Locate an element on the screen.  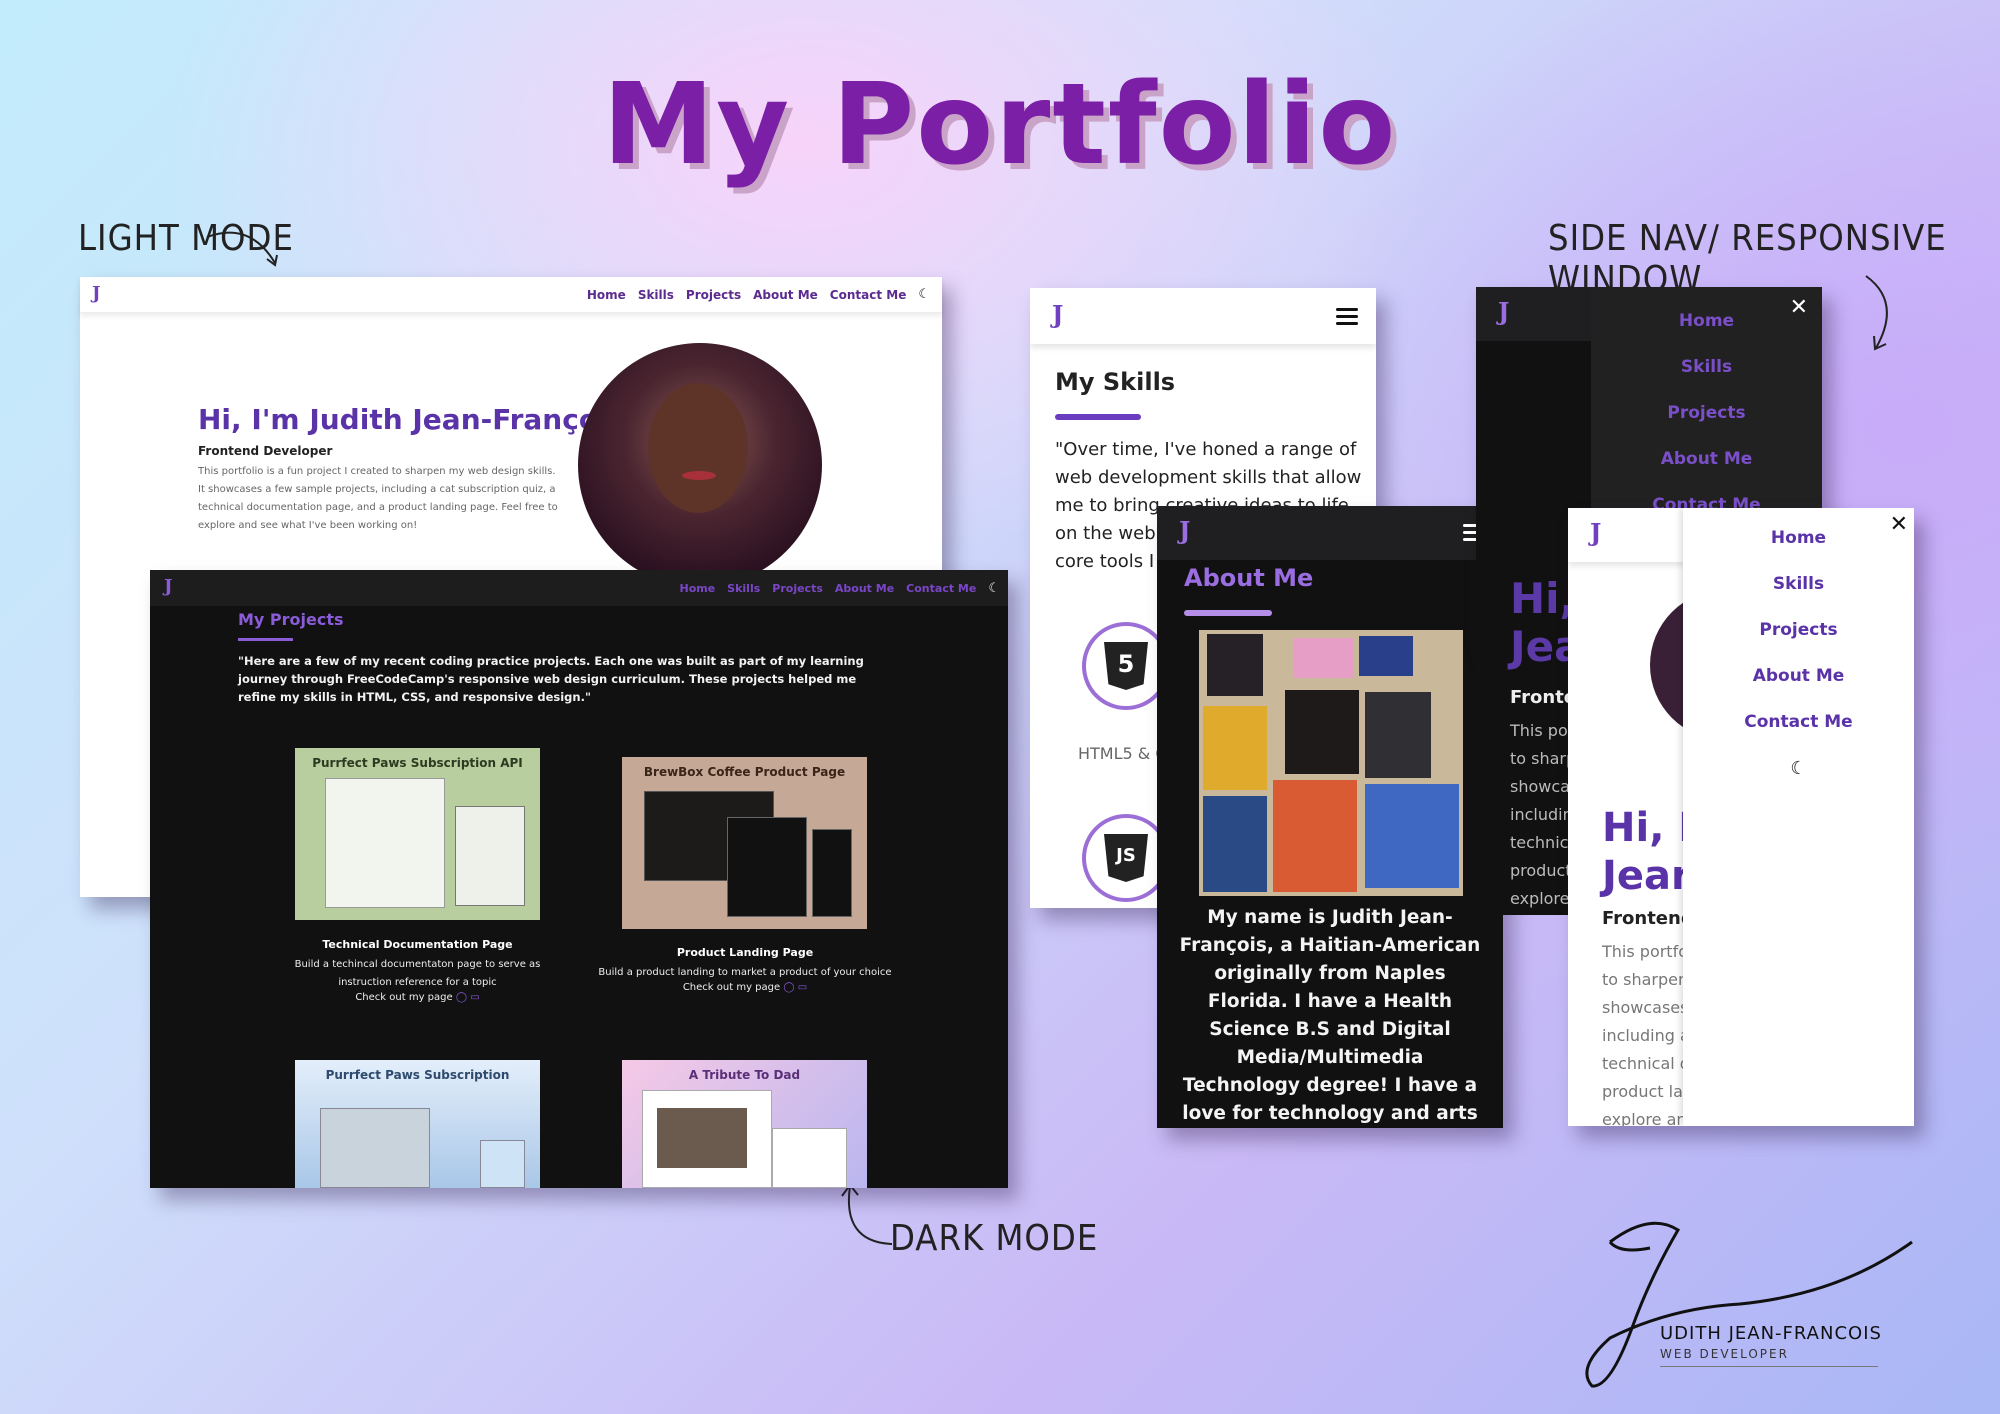
hero-heading: Hi, I'm Judith Jean-François is located at coordinates (411, 419).